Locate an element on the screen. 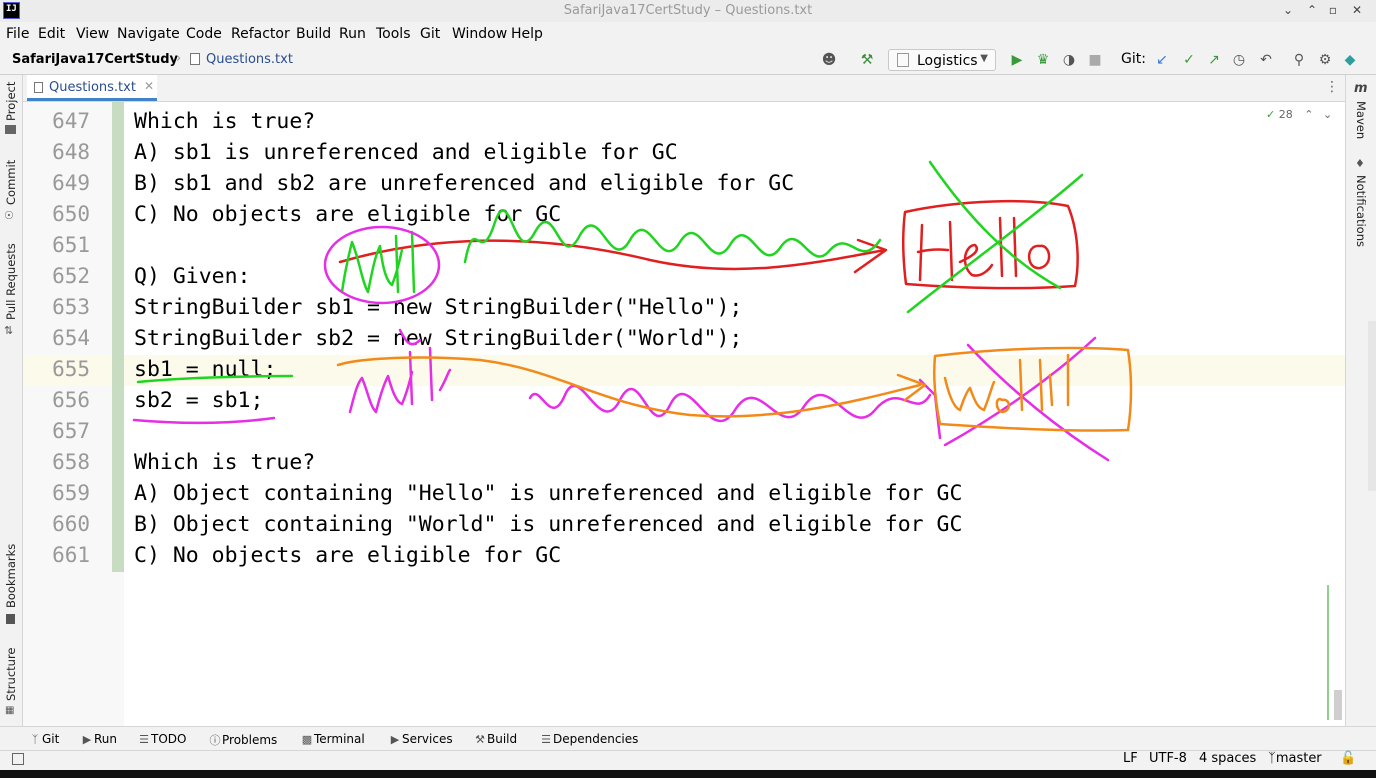  build-hammer-icon: ⚒ is located at coordinates (867, 60).